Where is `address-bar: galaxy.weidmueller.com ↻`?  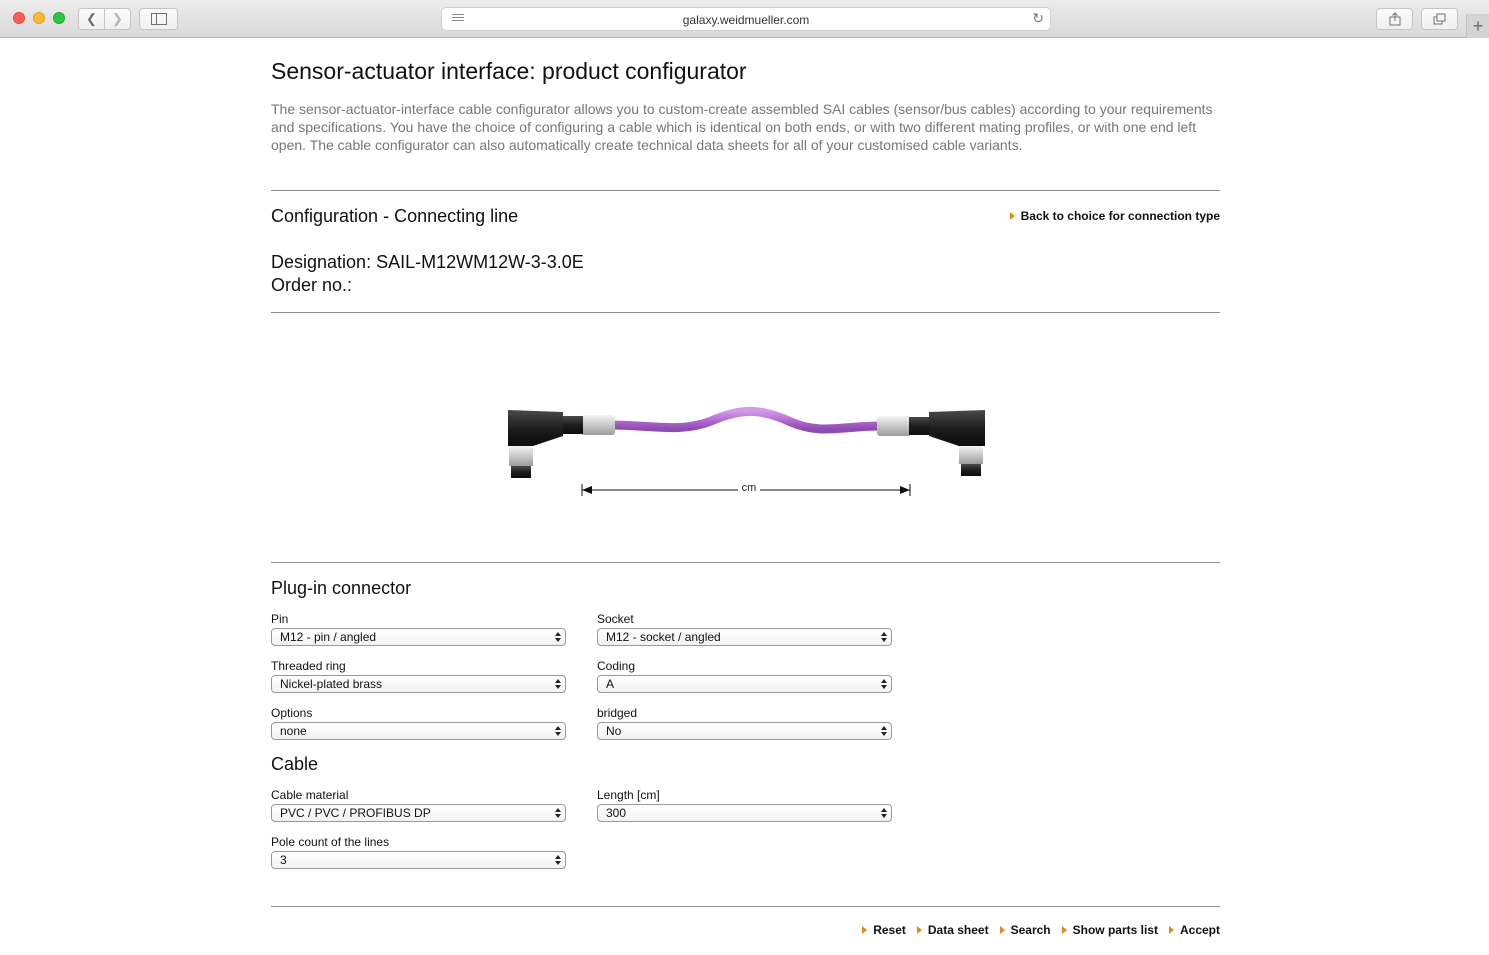
address-bar: galaxy.weidmueller.com ↻ is located at coordinates (746, 19).